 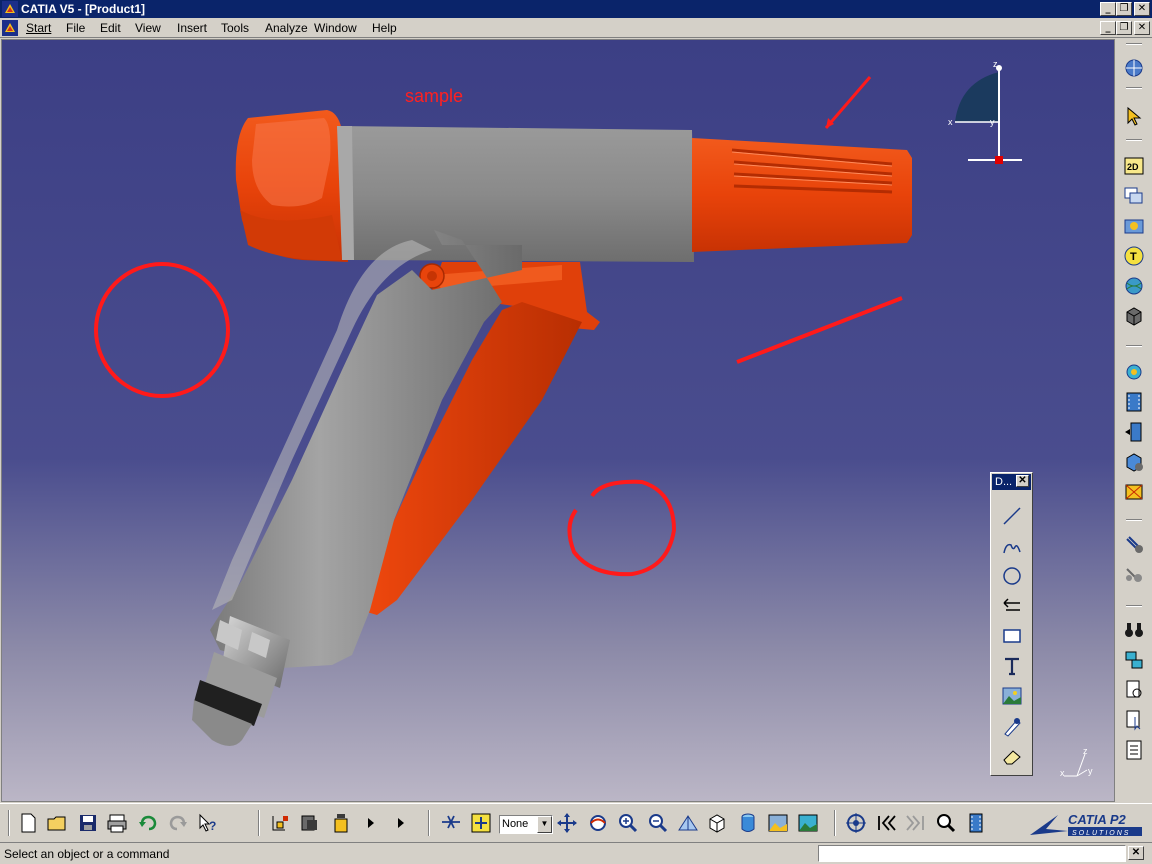 I want to click on image-icon, so click(x=1012, y=696).